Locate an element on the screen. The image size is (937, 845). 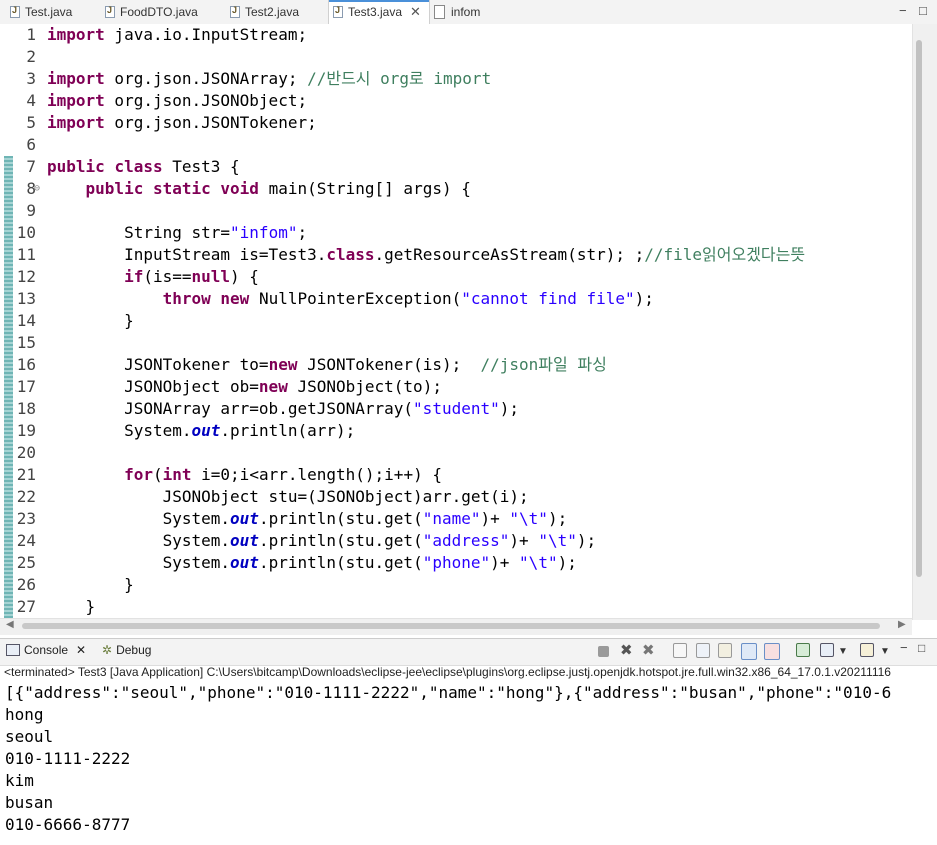
tab-fooddto-java: FoodDTO.java is located at coordinates (151, 12).